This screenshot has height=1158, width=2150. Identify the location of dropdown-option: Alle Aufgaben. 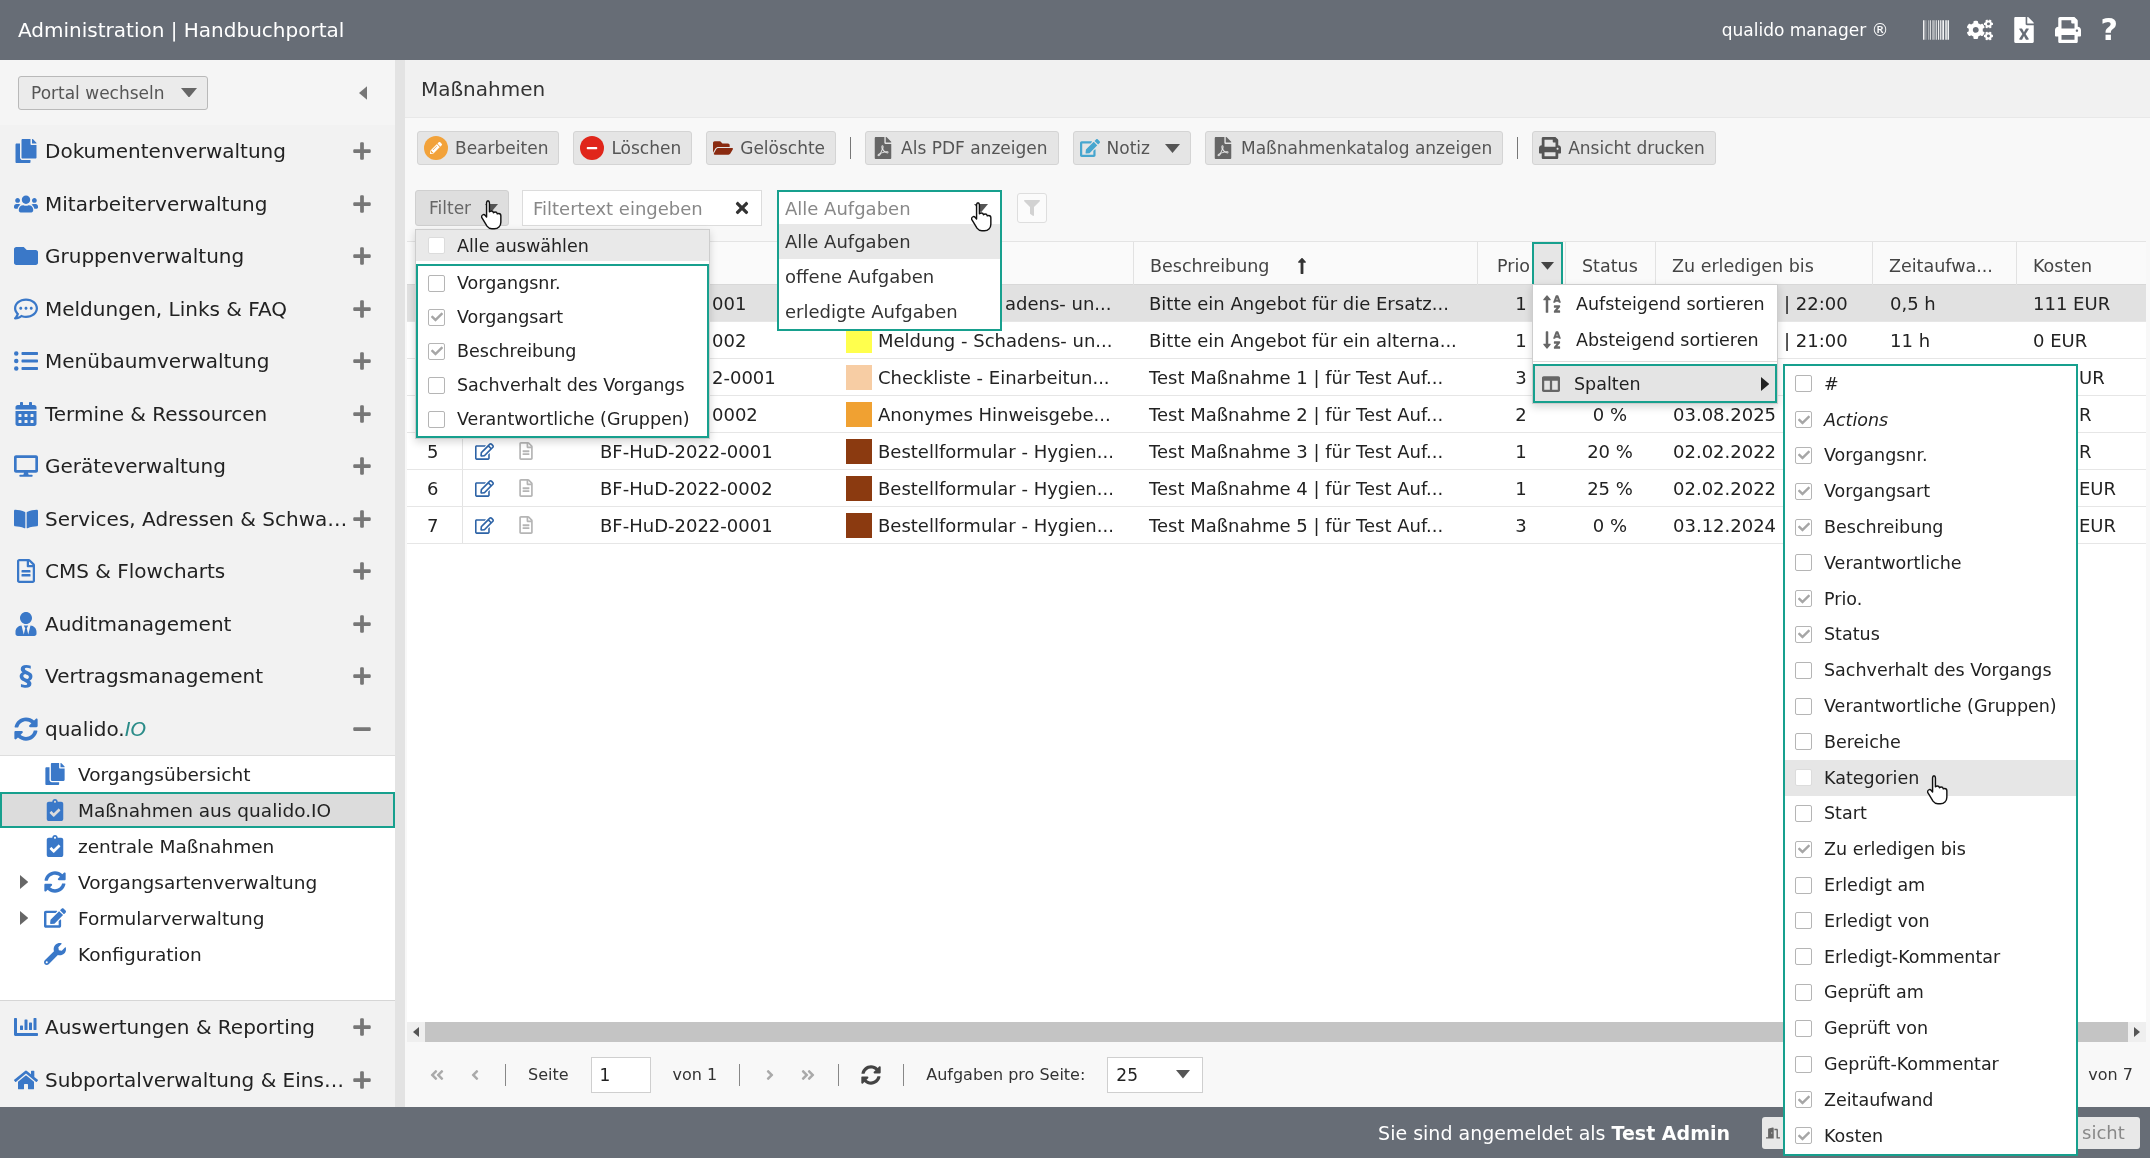
(889, 241).